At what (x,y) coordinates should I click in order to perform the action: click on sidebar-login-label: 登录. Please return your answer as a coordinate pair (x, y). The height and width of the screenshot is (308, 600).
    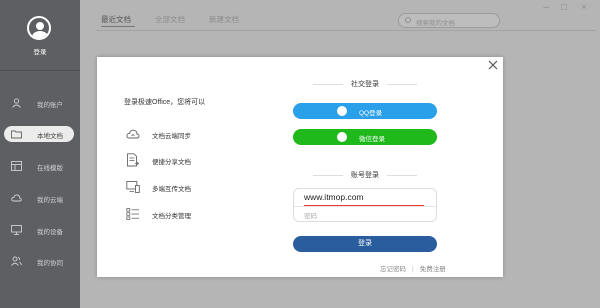
    Looking at the image, I should click on (40, 51).